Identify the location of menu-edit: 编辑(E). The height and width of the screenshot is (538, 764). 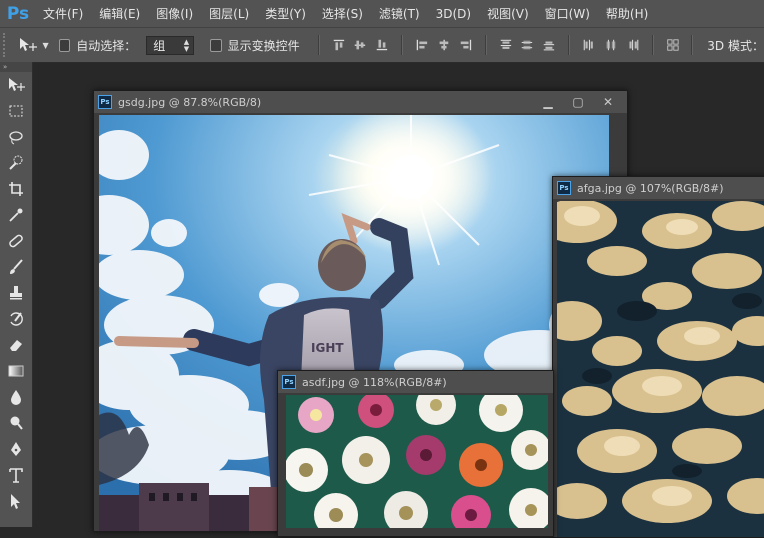
(120, 13).